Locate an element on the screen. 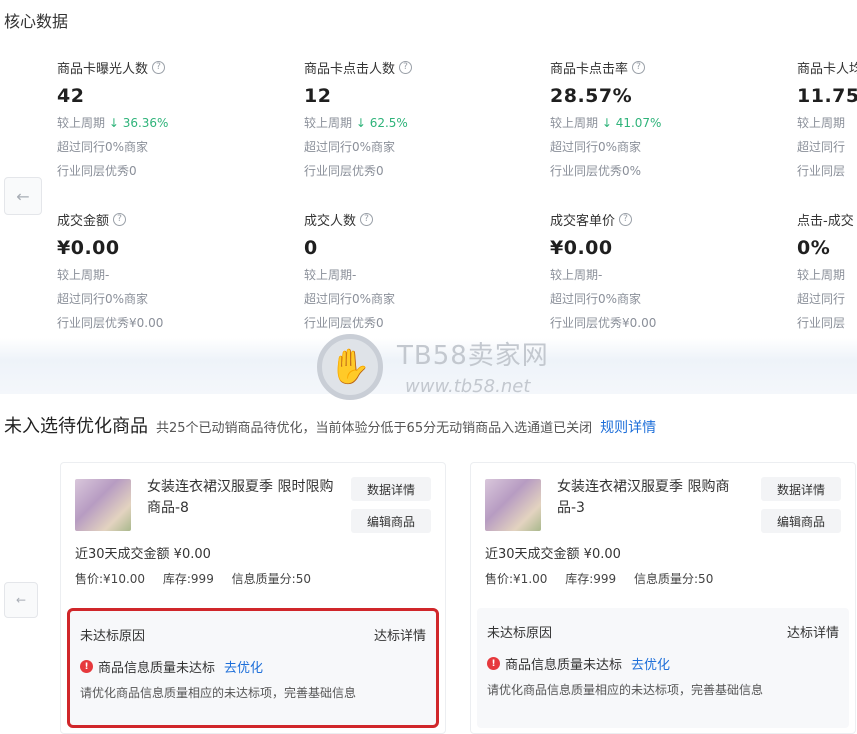 This screenshot has height=734, width=857. rules-detail-link: 规则详情 is located at coordinates (628, 427).